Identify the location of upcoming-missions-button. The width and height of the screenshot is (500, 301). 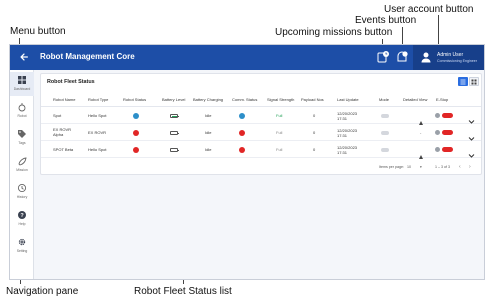
(383, 57).